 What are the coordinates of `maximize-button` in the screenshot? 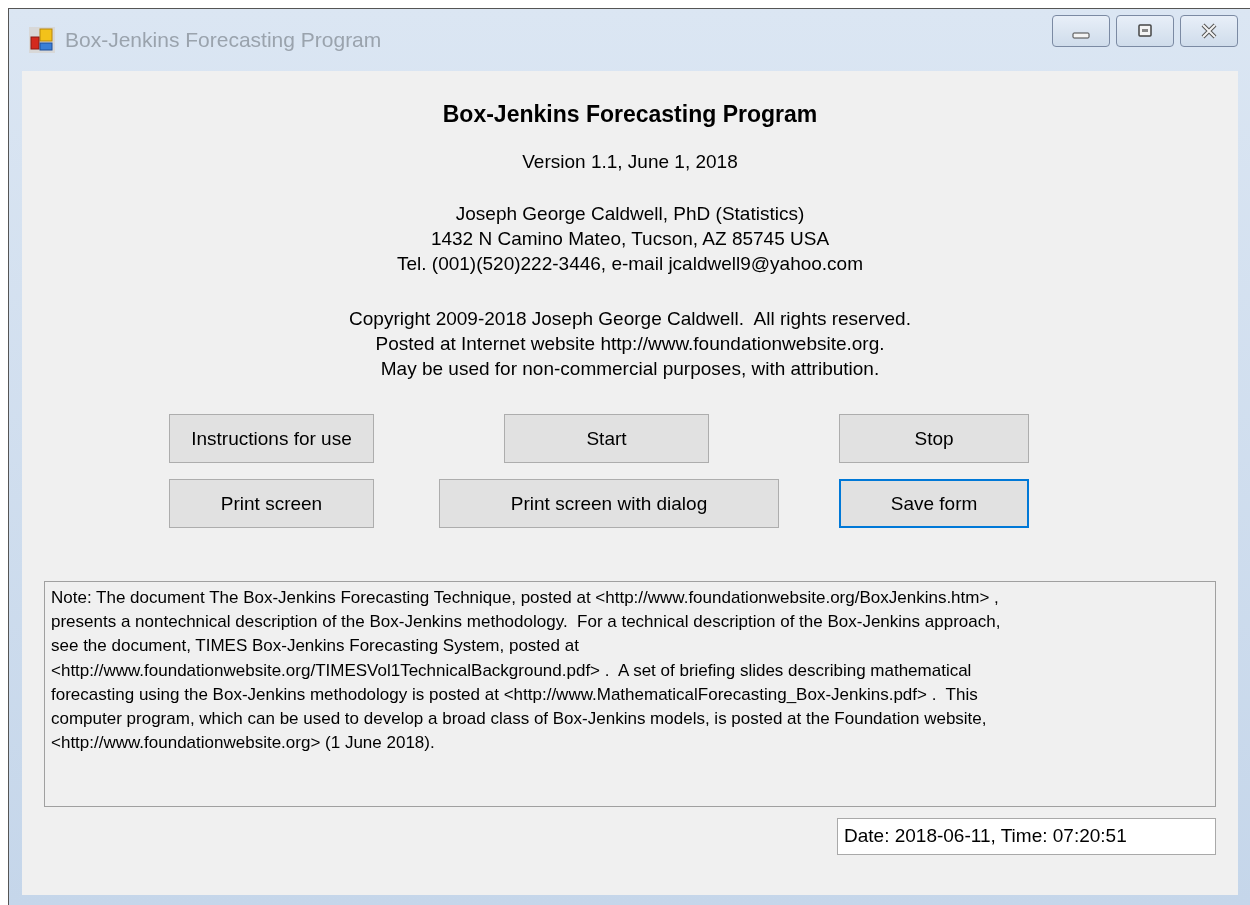 It's located at (1145, 31).